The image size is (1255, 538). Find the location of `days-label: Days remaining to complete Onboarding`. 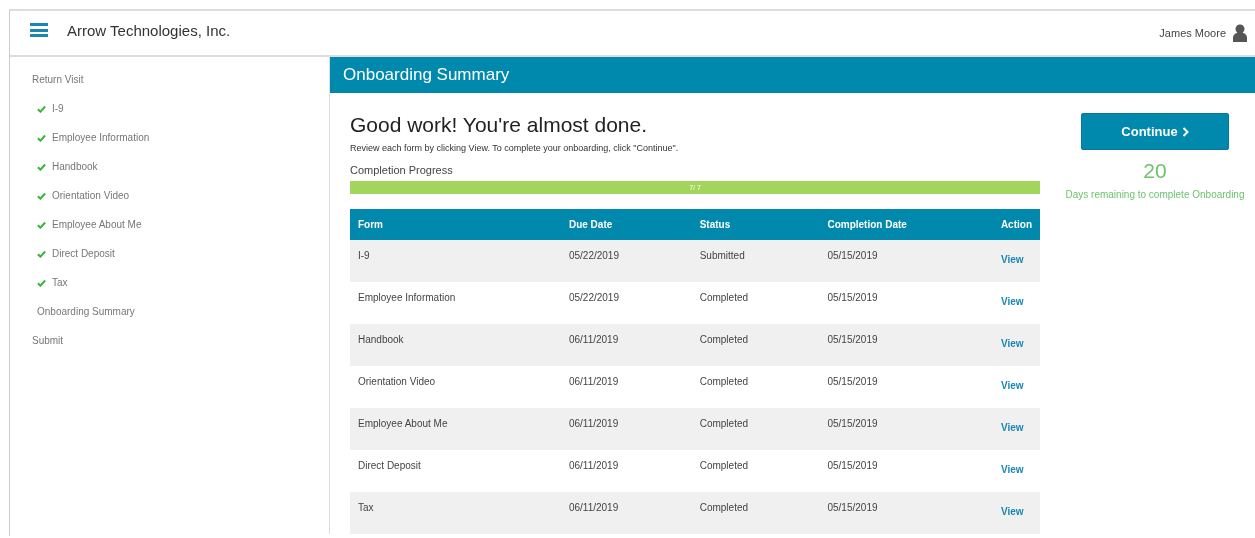

days-label: Days remaining to complete Onboarding is located at coordinates (1155, 194).